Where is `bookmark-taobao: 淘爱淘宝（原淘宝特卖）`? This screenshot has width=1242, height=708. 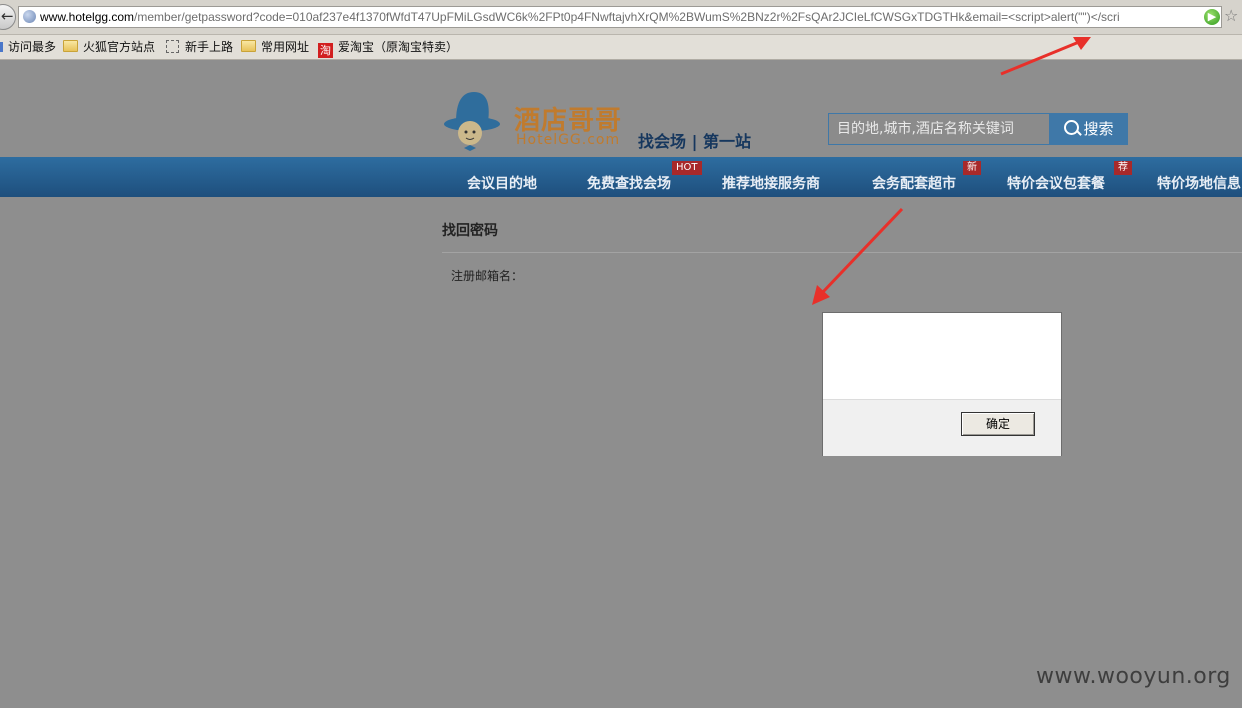
bookmark-taobao: 淘爱淘宝（原淘宝特卖） is located at coordinates (388, 48).